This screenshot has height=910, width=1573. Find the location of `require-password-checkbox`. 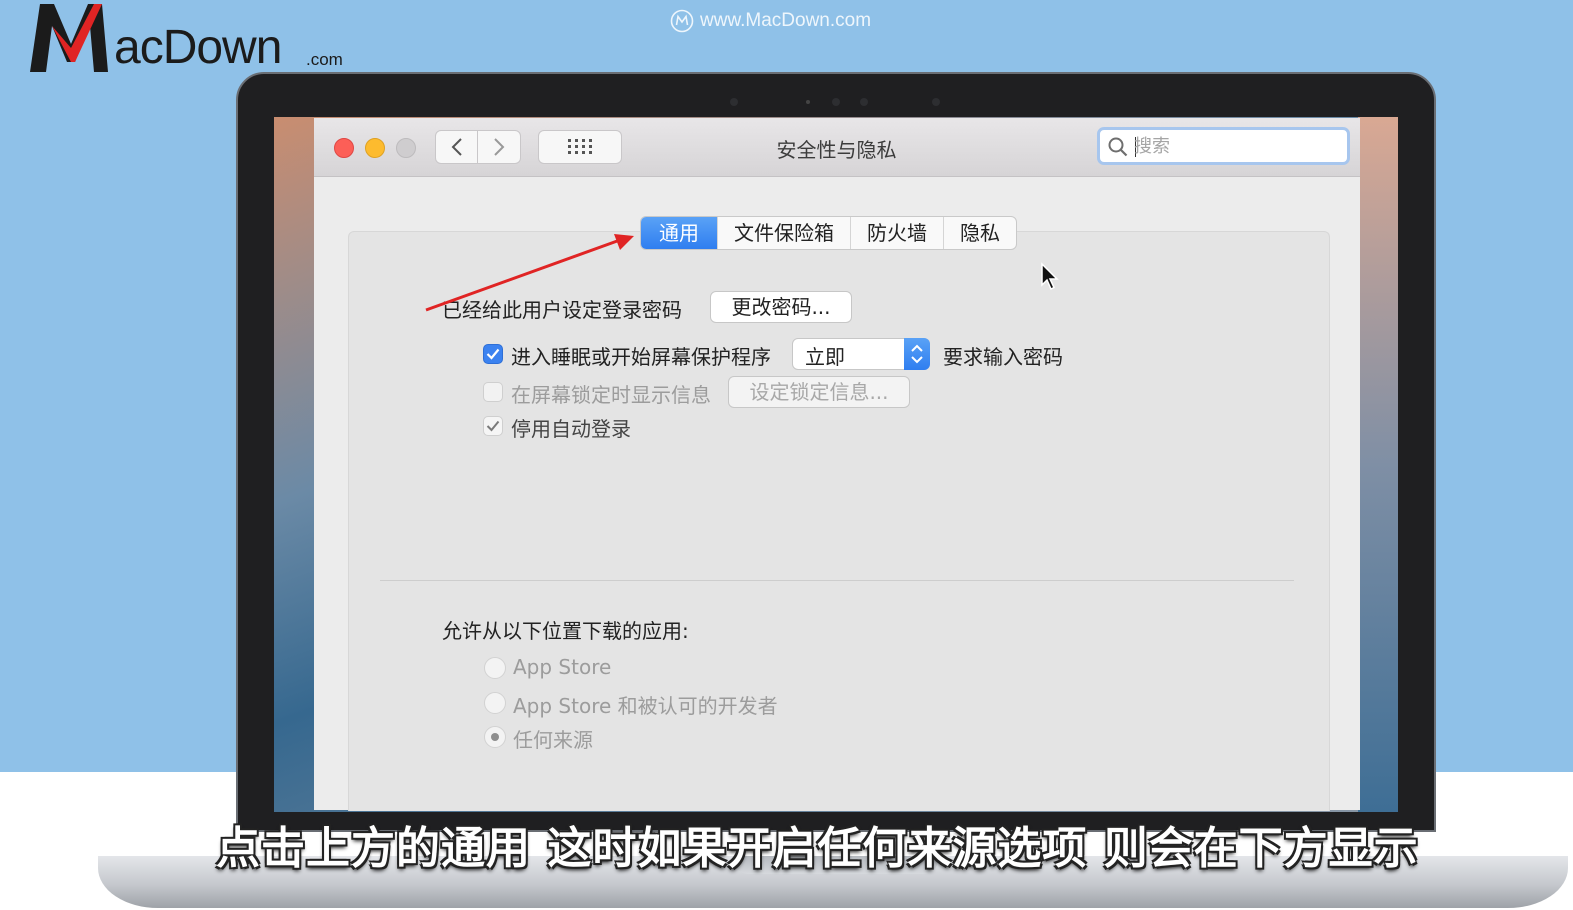

require-password-checkbox is located at coordinates (493, 354).